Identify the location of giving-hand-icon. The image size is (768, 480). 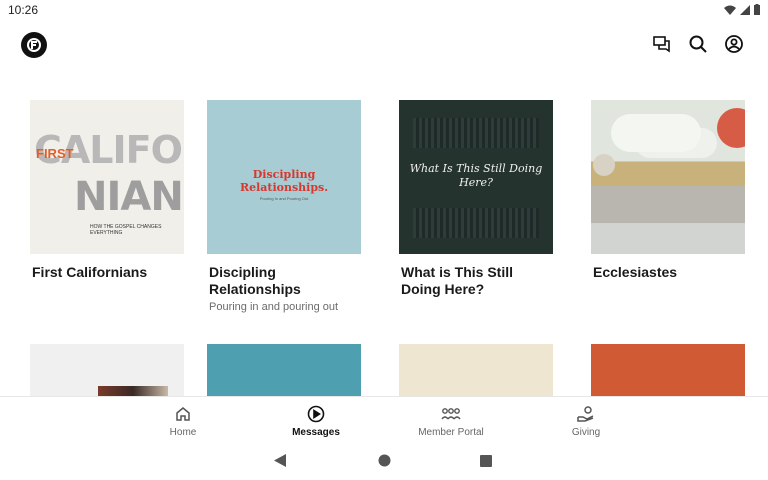
(586, 414).